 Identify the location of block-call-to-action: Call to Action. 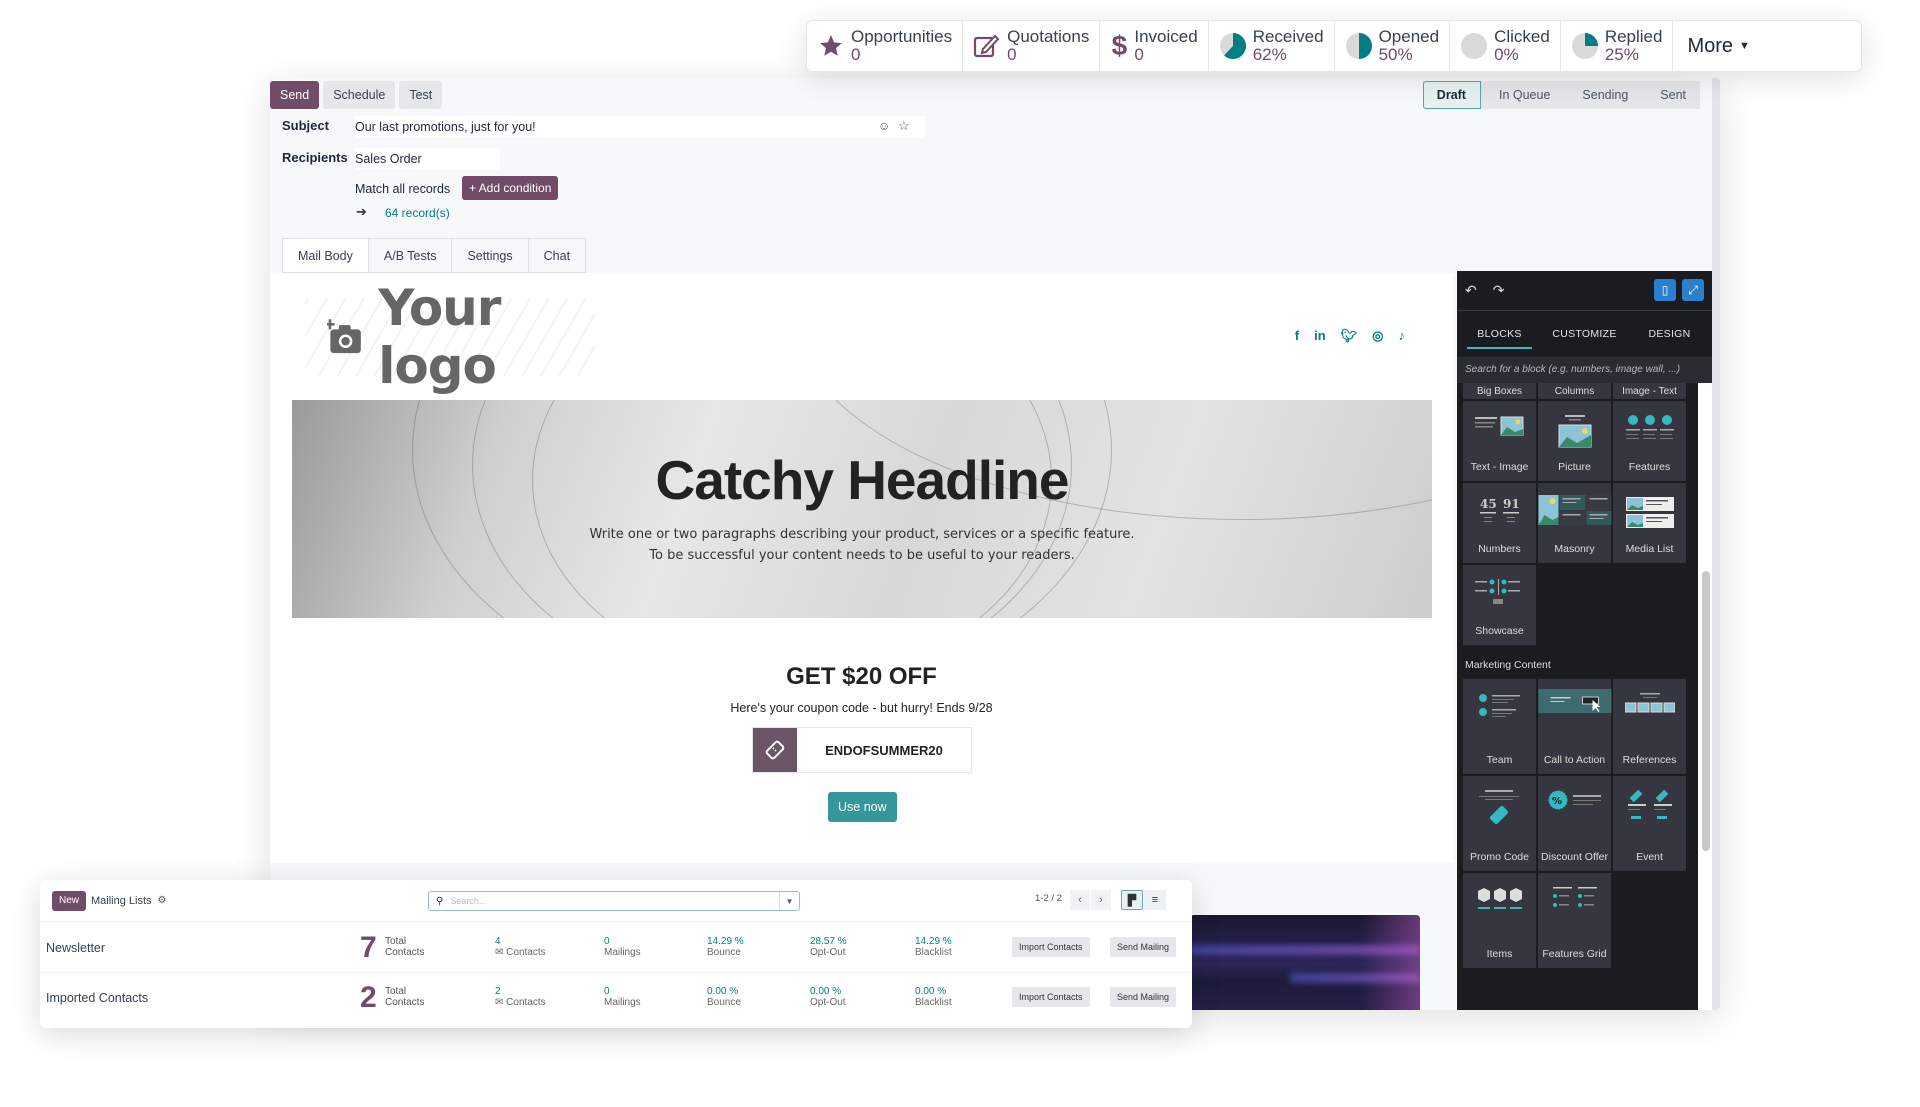
(1574, 726).